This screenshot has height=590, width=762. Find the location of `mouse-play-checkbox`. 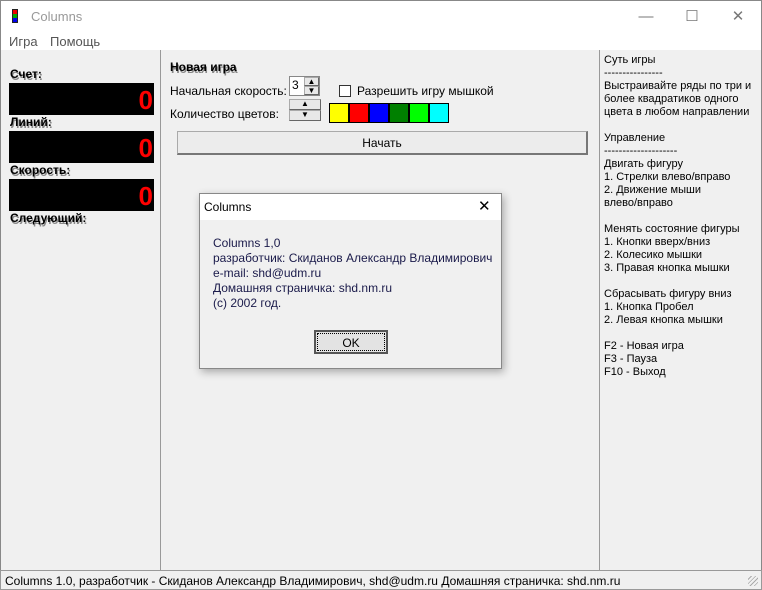

mouse-play-checkbox is located at coordinates (345, 91).